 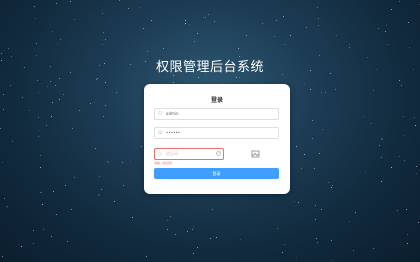 I want to click on login-button: 登录, so click(x=216, y=173).